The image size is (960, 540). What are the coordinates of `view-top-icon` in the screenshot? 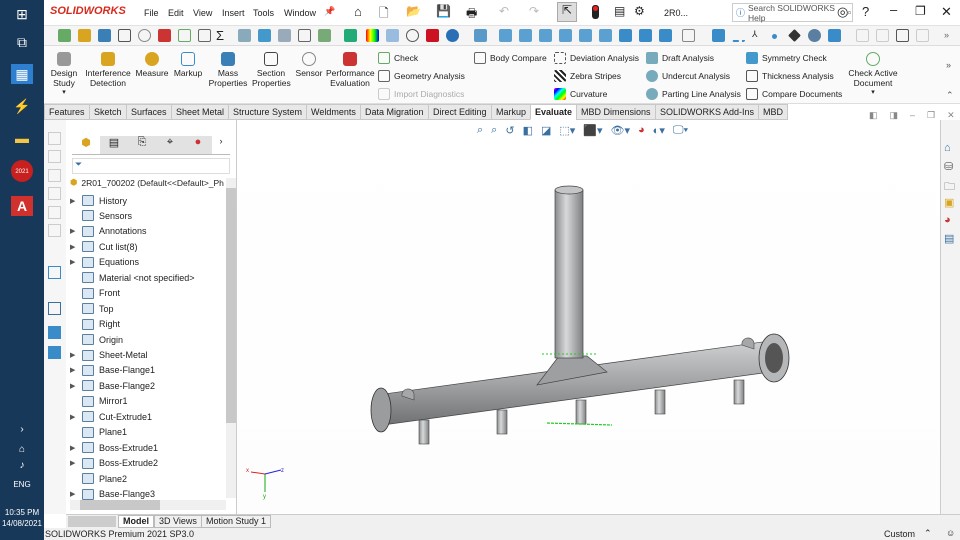 It's located at (585, 35).